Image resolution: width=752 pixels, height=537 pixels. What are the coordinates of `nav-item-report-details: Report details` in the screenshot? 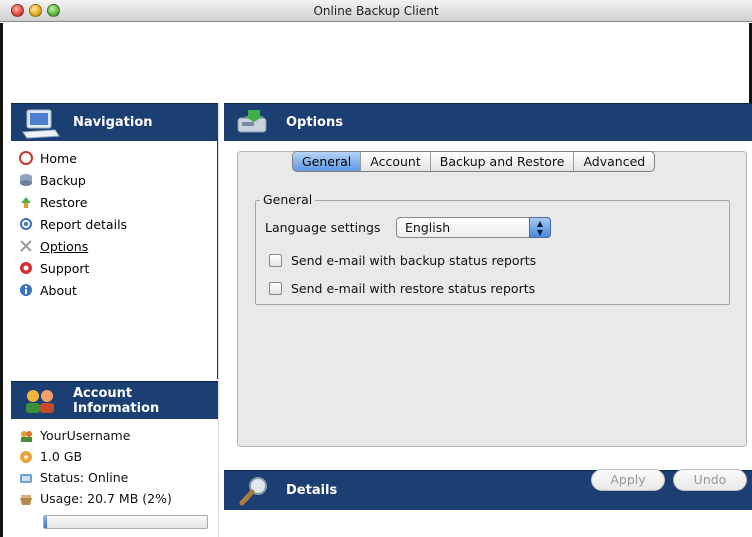 It's located at (72, 224).